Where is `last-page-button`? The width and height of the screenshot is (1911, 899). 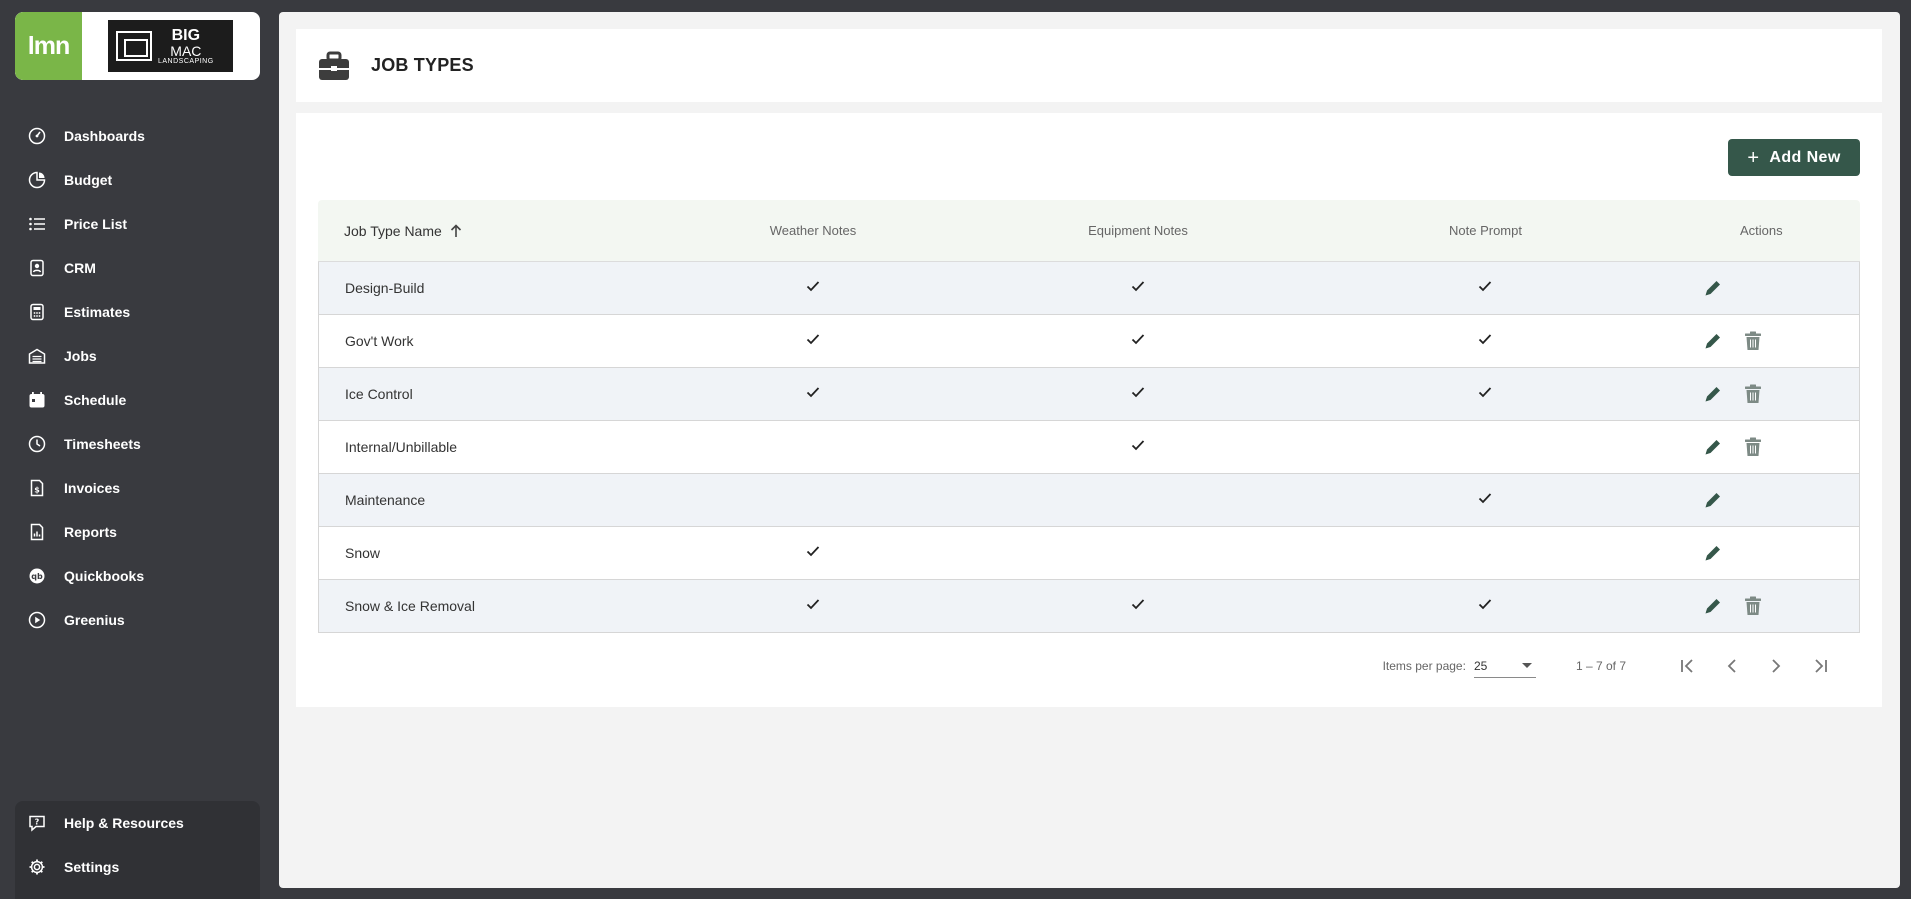
last-page-button is located at coordinates (1820, 666).